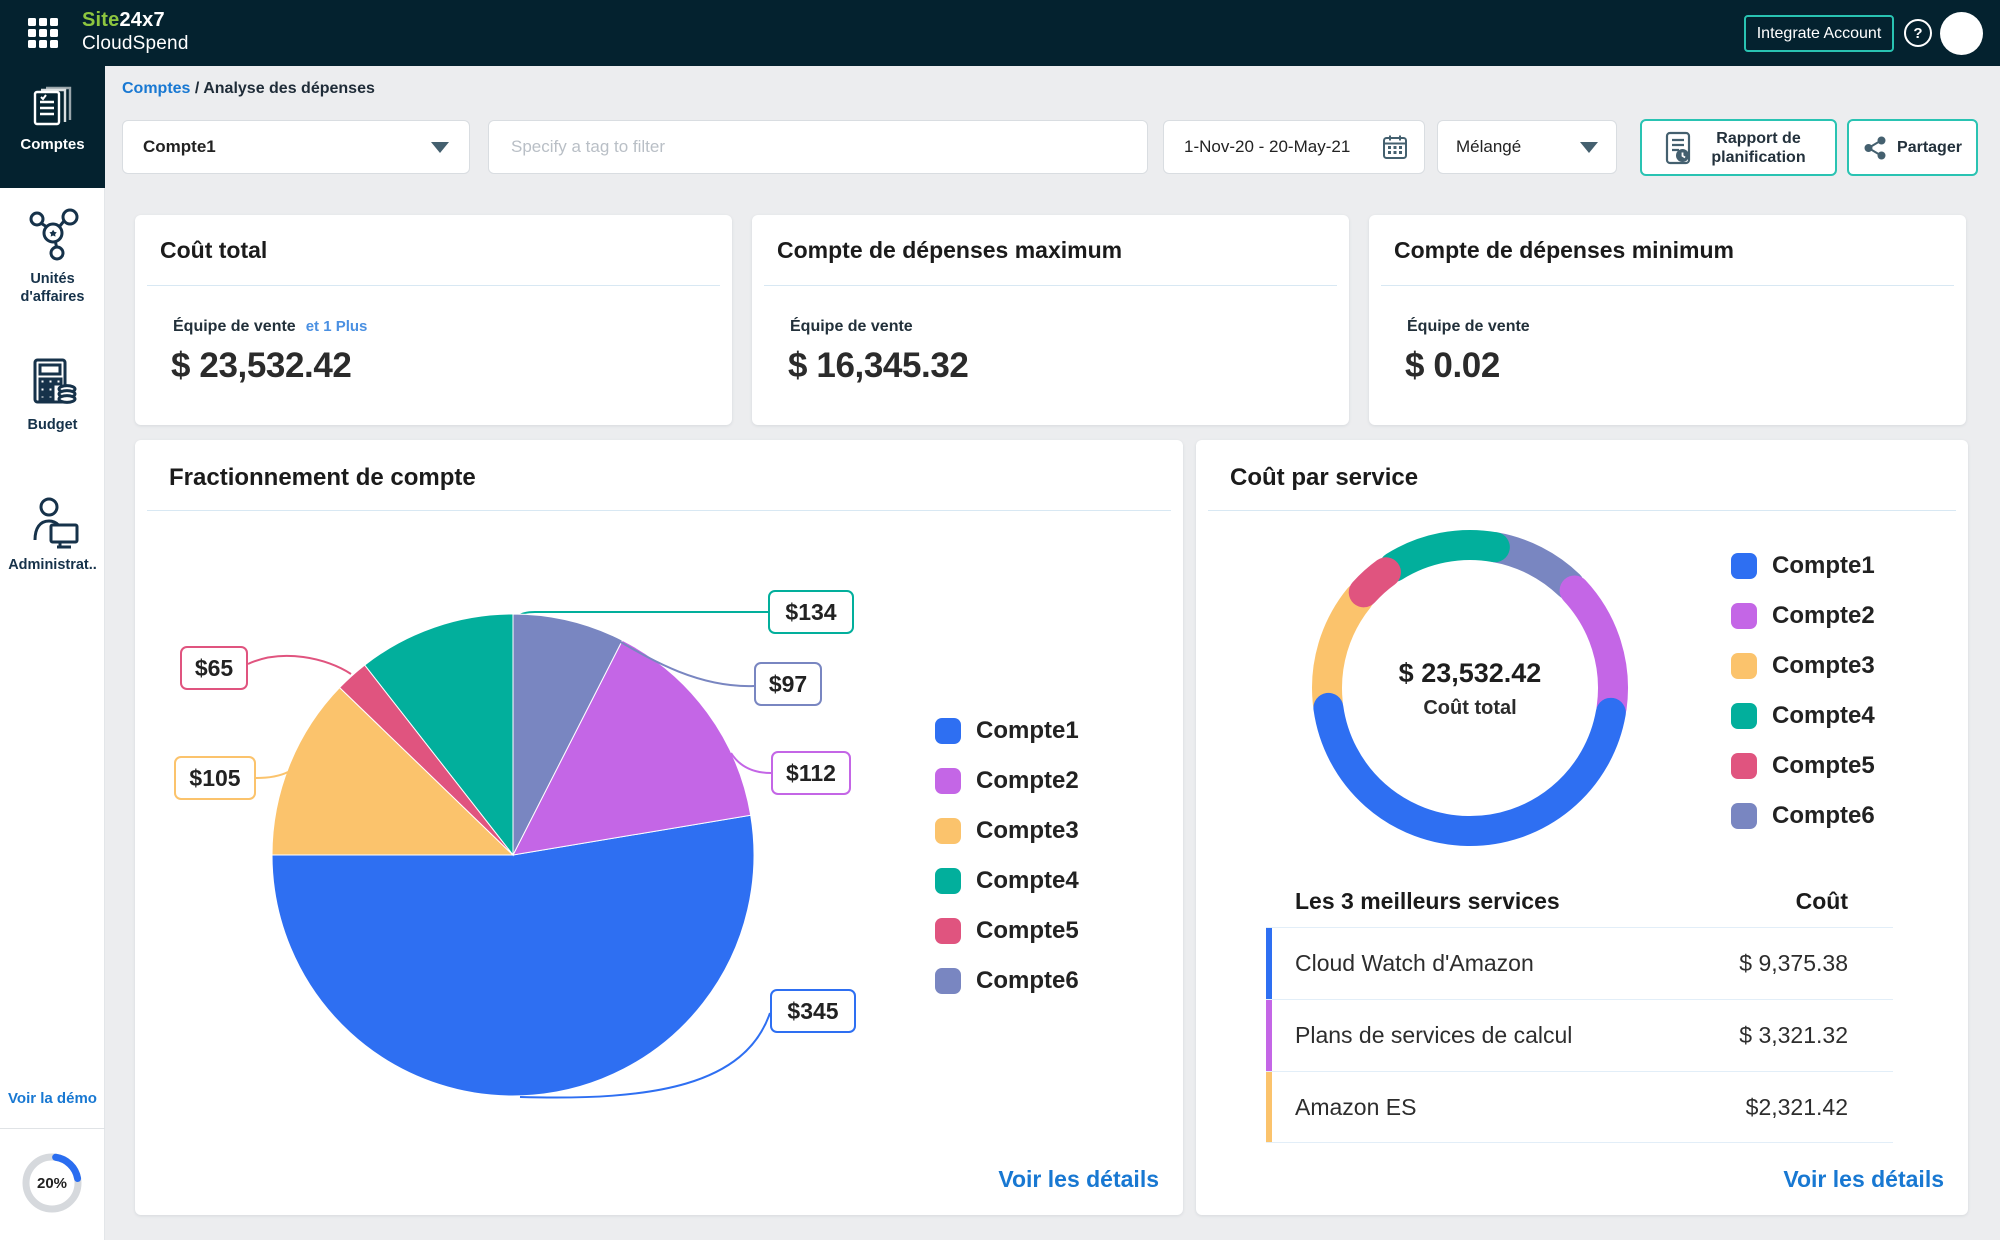  Describe the element at coordinates (1444, 556) in the screenshot. I see `donut-segment-compte4` at that location.